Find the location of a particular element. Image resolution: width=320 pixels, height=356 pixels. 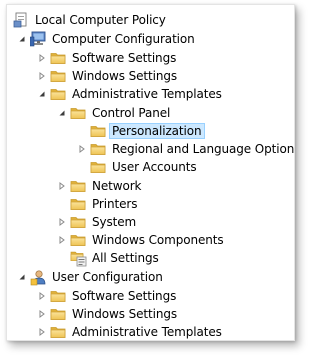

tree-node-all-settings: All Settings is located at coordinates (109, 258).